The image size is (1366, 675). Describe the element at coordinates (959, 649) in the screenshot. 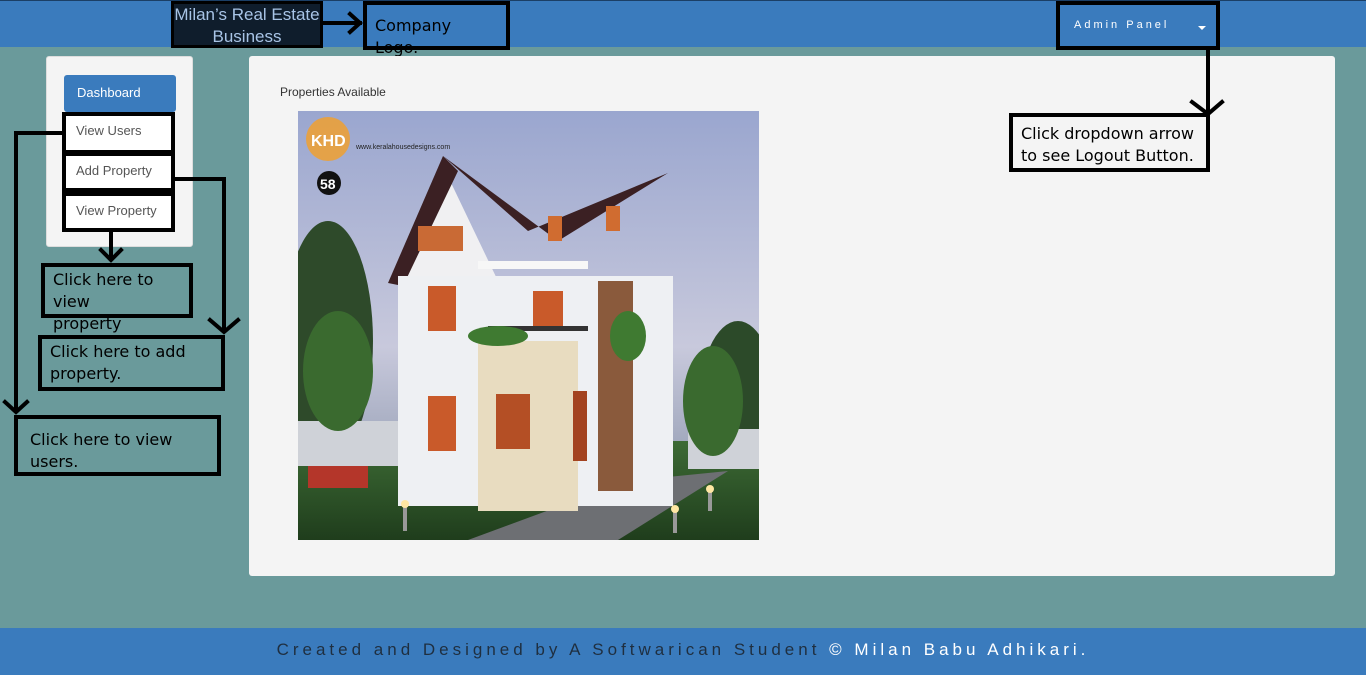

I see `footer-author: © Milan Babu Adhikari.` at that location.